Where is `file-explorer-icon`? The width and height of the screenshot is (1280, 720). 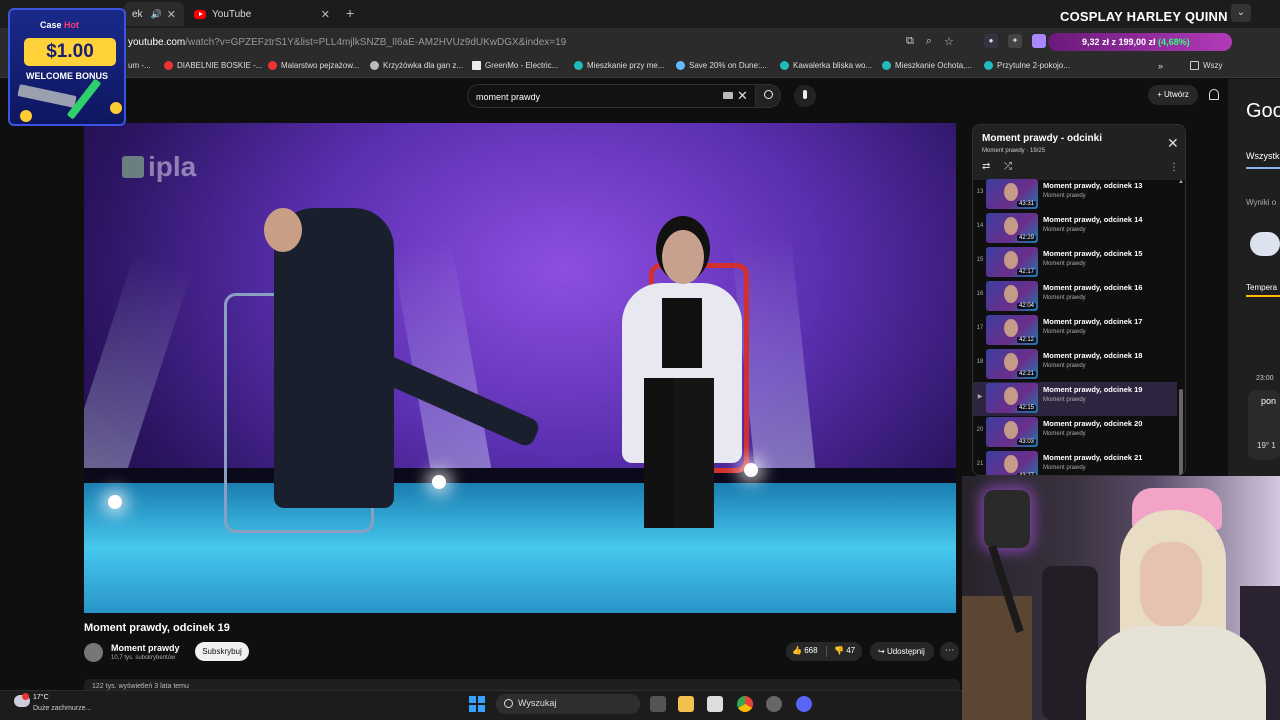 file-explorer-icon is located at coordinates (686, 704).